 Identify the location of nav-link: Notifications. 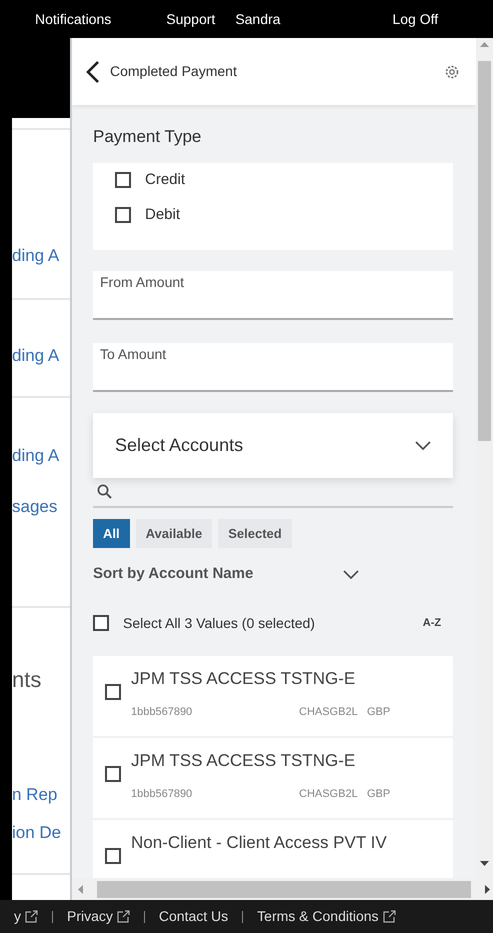
(73, 19).